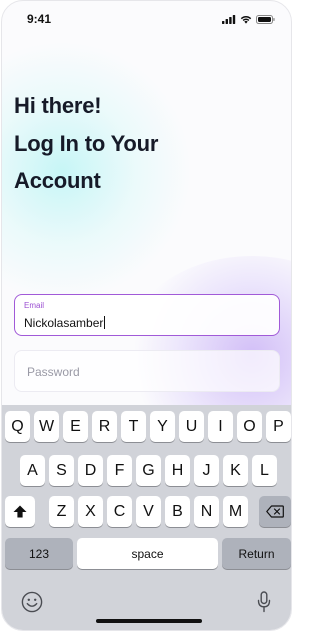 The height and width of the screenshot is (631, 320). Describe the element at coordinates (264, 470) in the screenshot. I see `key-l: L` at that location.